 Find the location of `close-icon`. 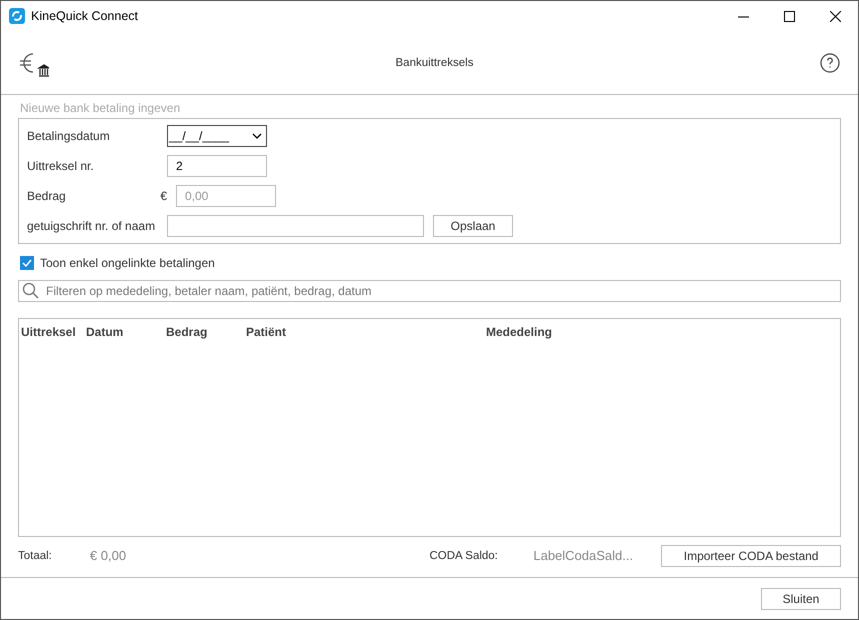

close-icon is located at coordinates (835, 16).